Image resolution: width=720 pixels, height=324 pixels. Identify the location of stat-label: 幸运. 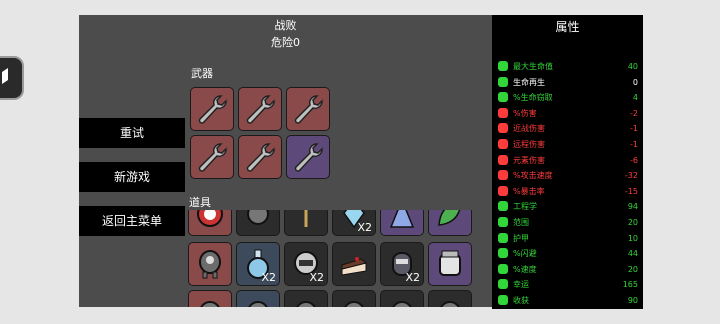
(521, 285).